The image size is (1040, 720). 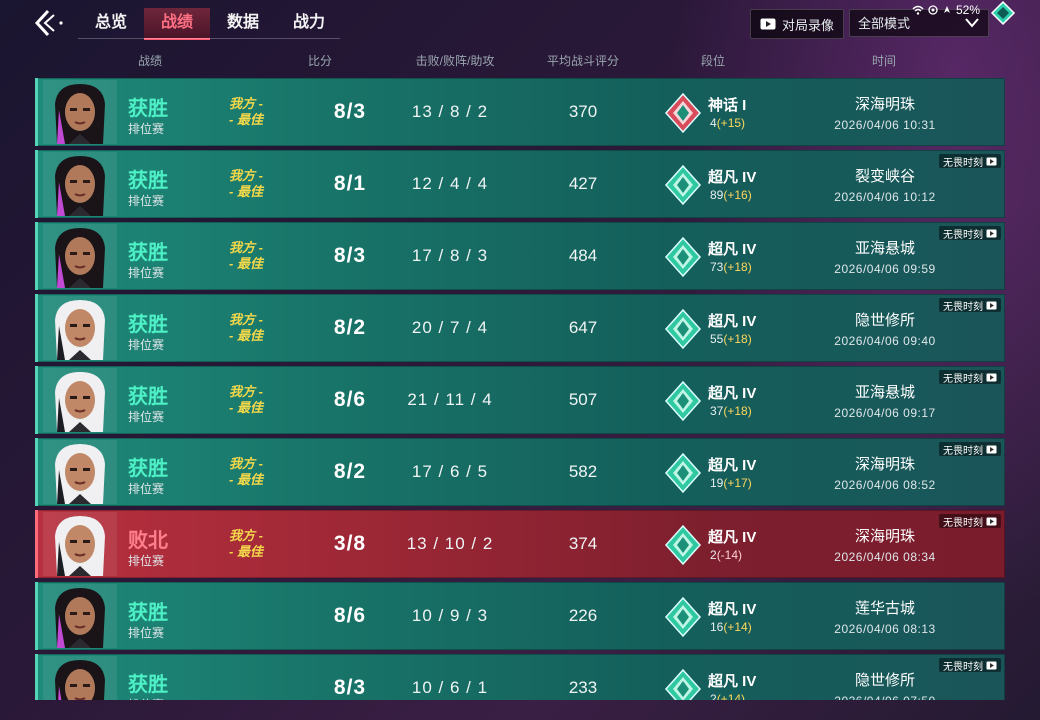 I want to click on tabs-divider, so click(x=209, y=38).